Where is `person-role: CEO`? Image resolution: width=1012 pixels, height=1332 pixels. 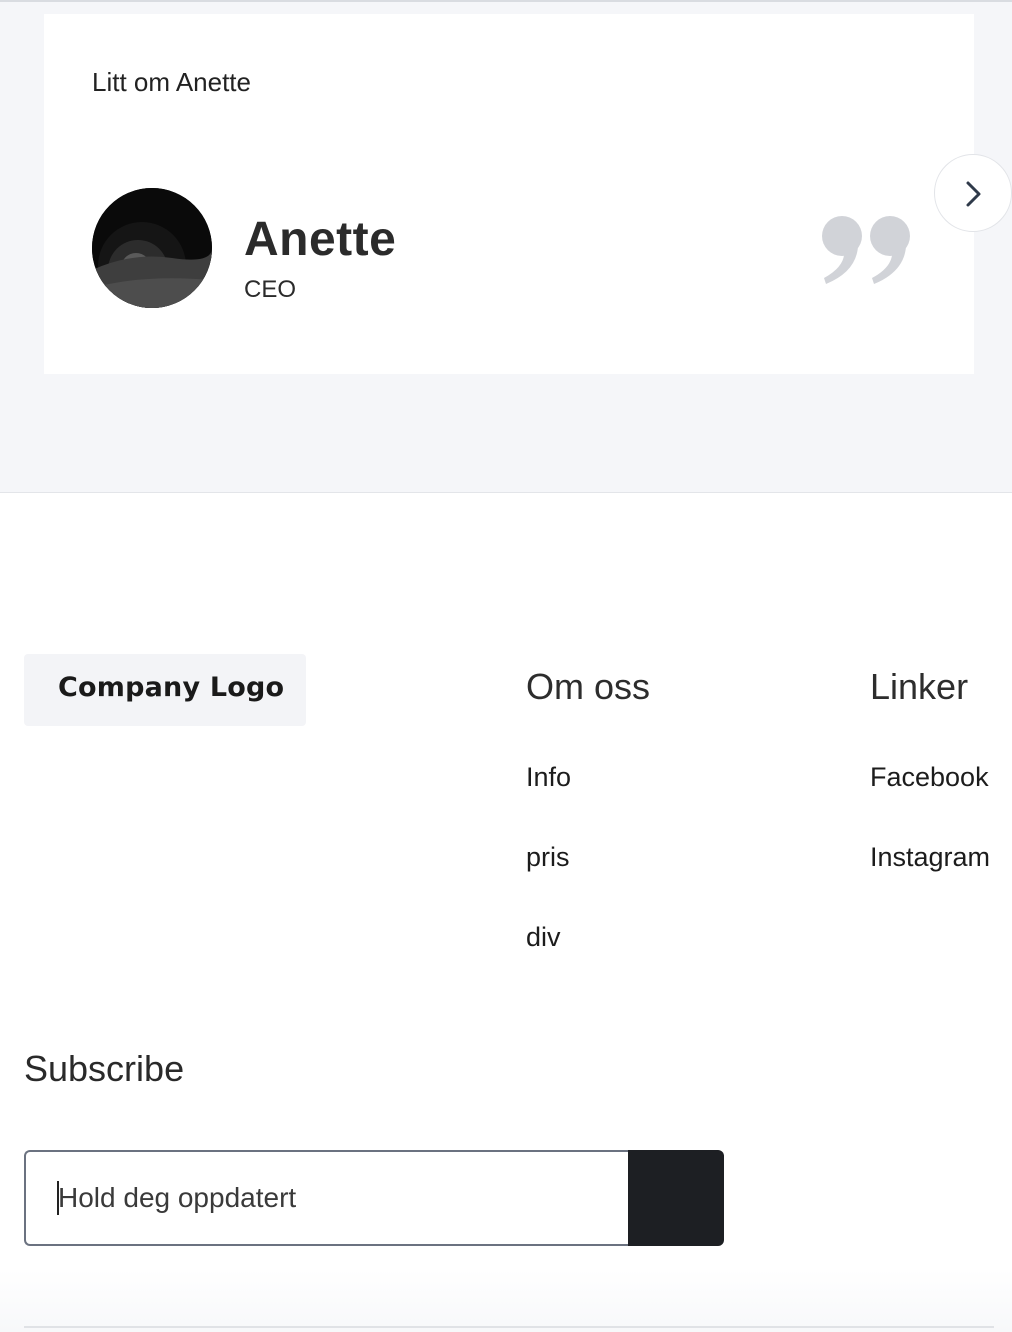
person-role: CEO is located at coordinates (270, 289).